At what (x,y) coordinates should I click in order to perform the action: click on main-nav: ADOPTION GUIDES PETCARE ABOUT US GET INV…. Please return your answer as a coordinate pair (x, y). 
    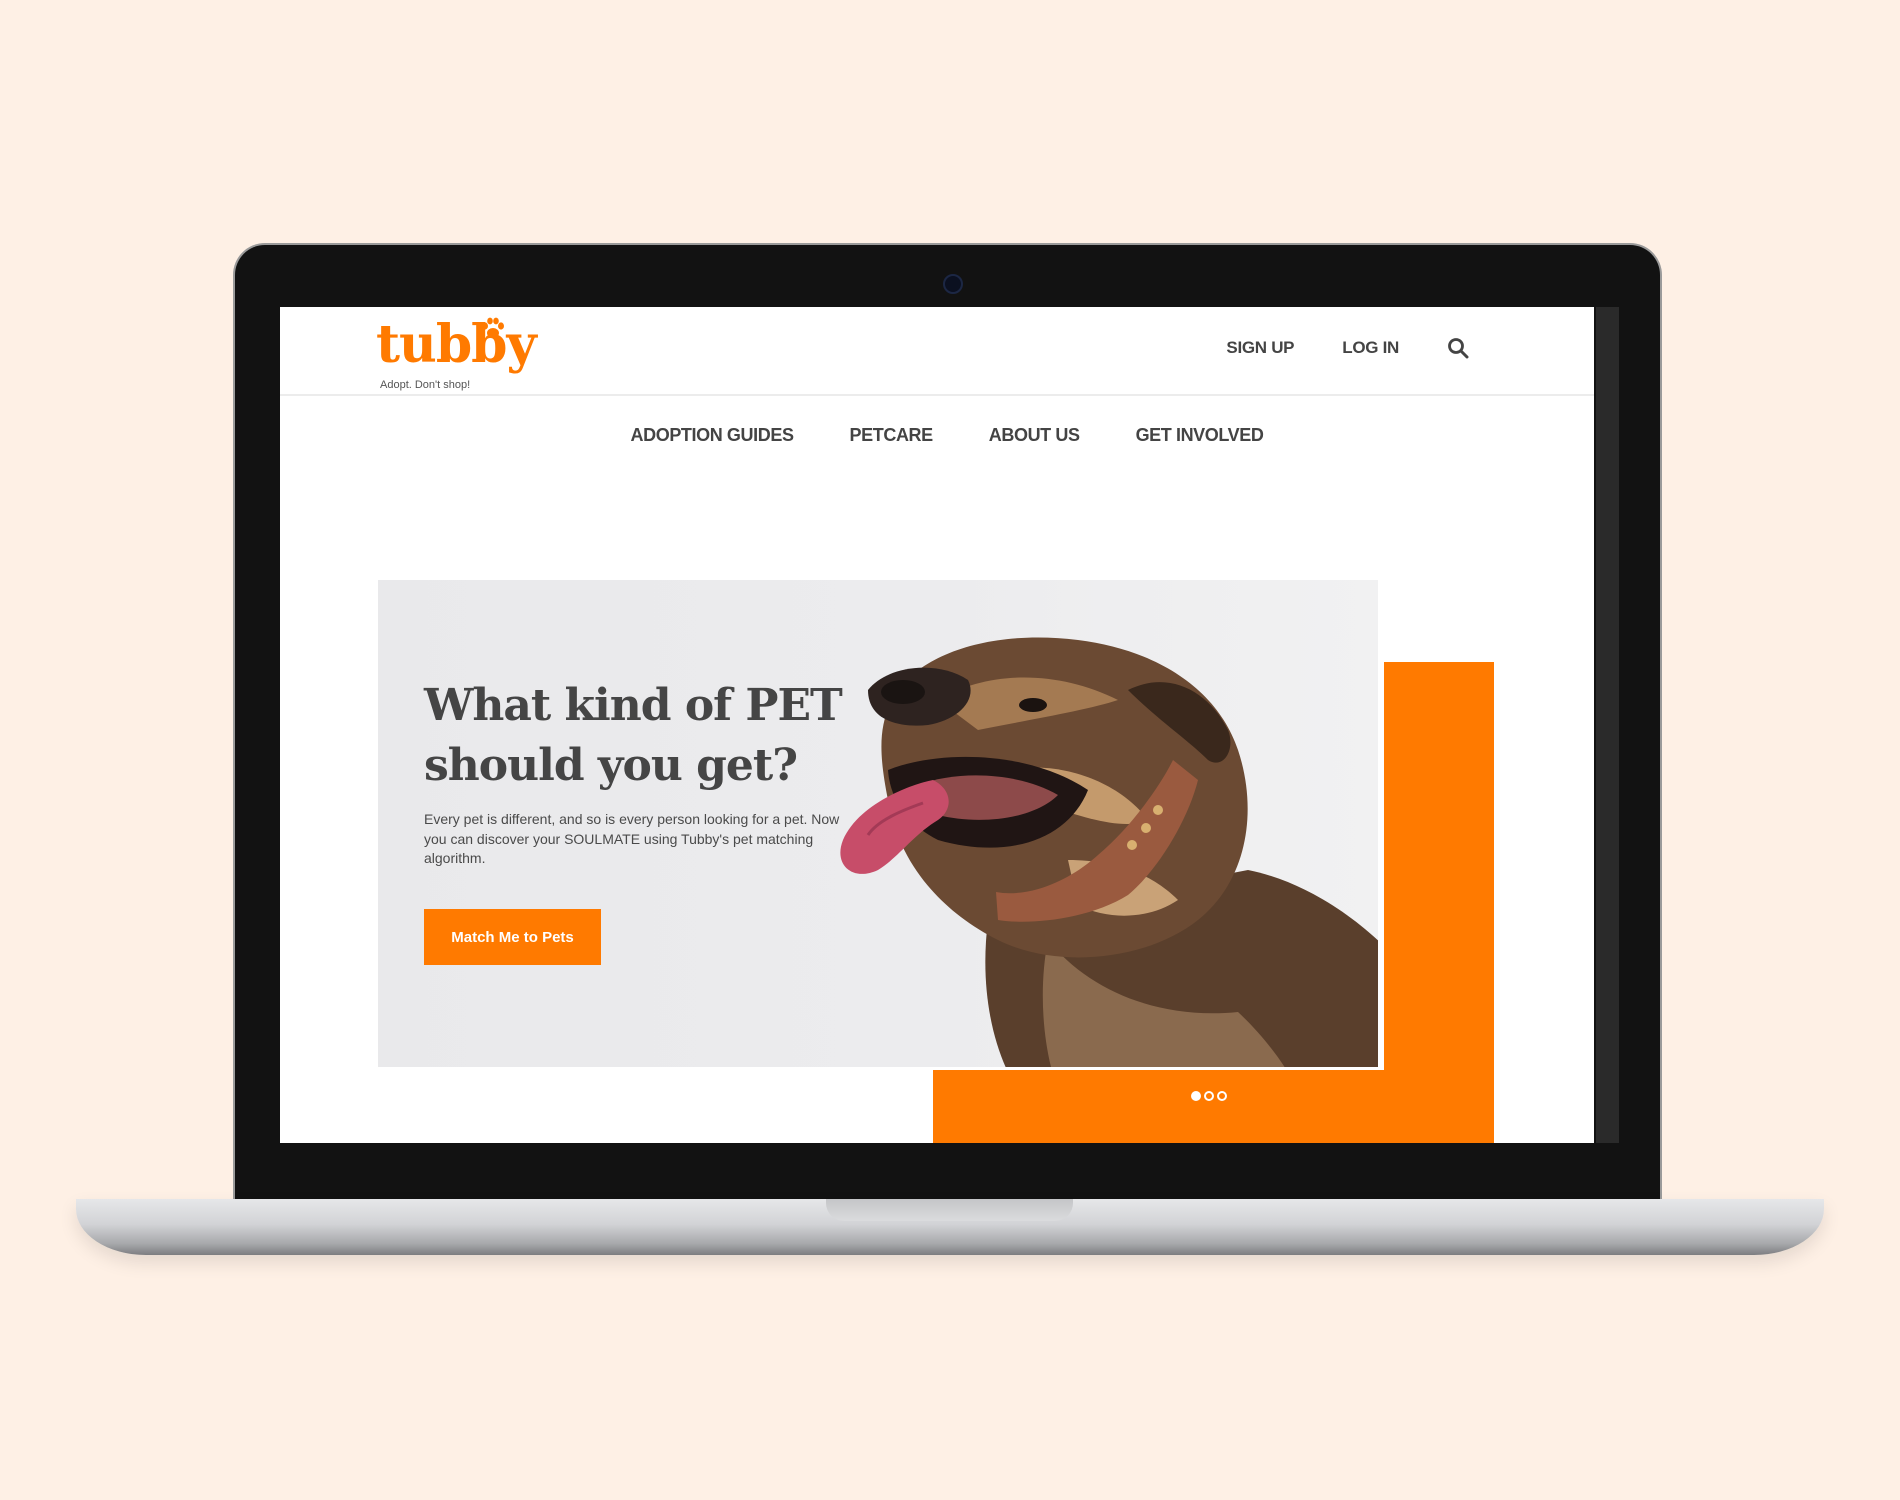
    Looking at the image, I should click on (937, 435).